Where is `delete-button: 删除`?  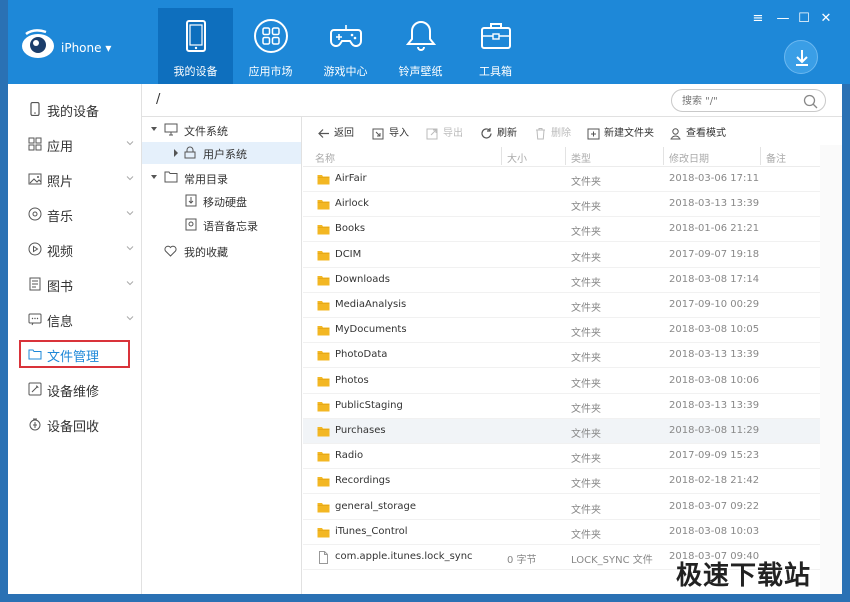
delete-button: 删除 is located at coordinates (552, 132).